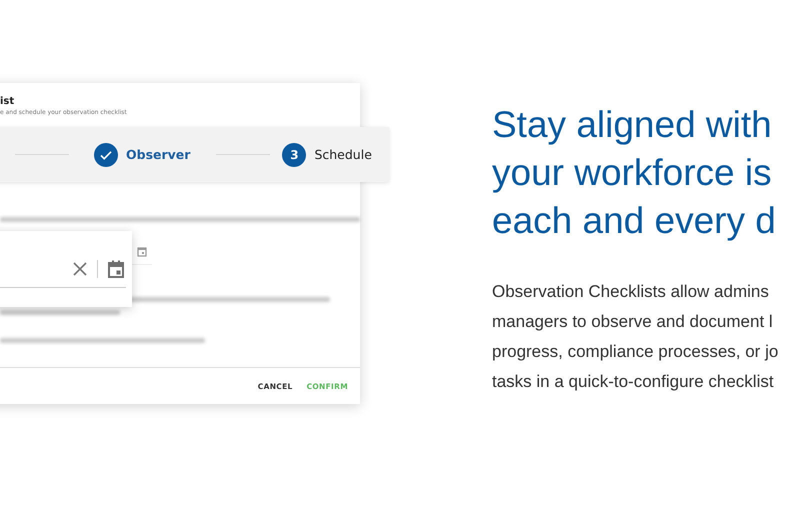 The height and width of the screenshot is (520, 806). What do you see at coordinates (632, 173) in the screenshot?
I see `headline-line: your workforce is` at bounding box center [632, 173].